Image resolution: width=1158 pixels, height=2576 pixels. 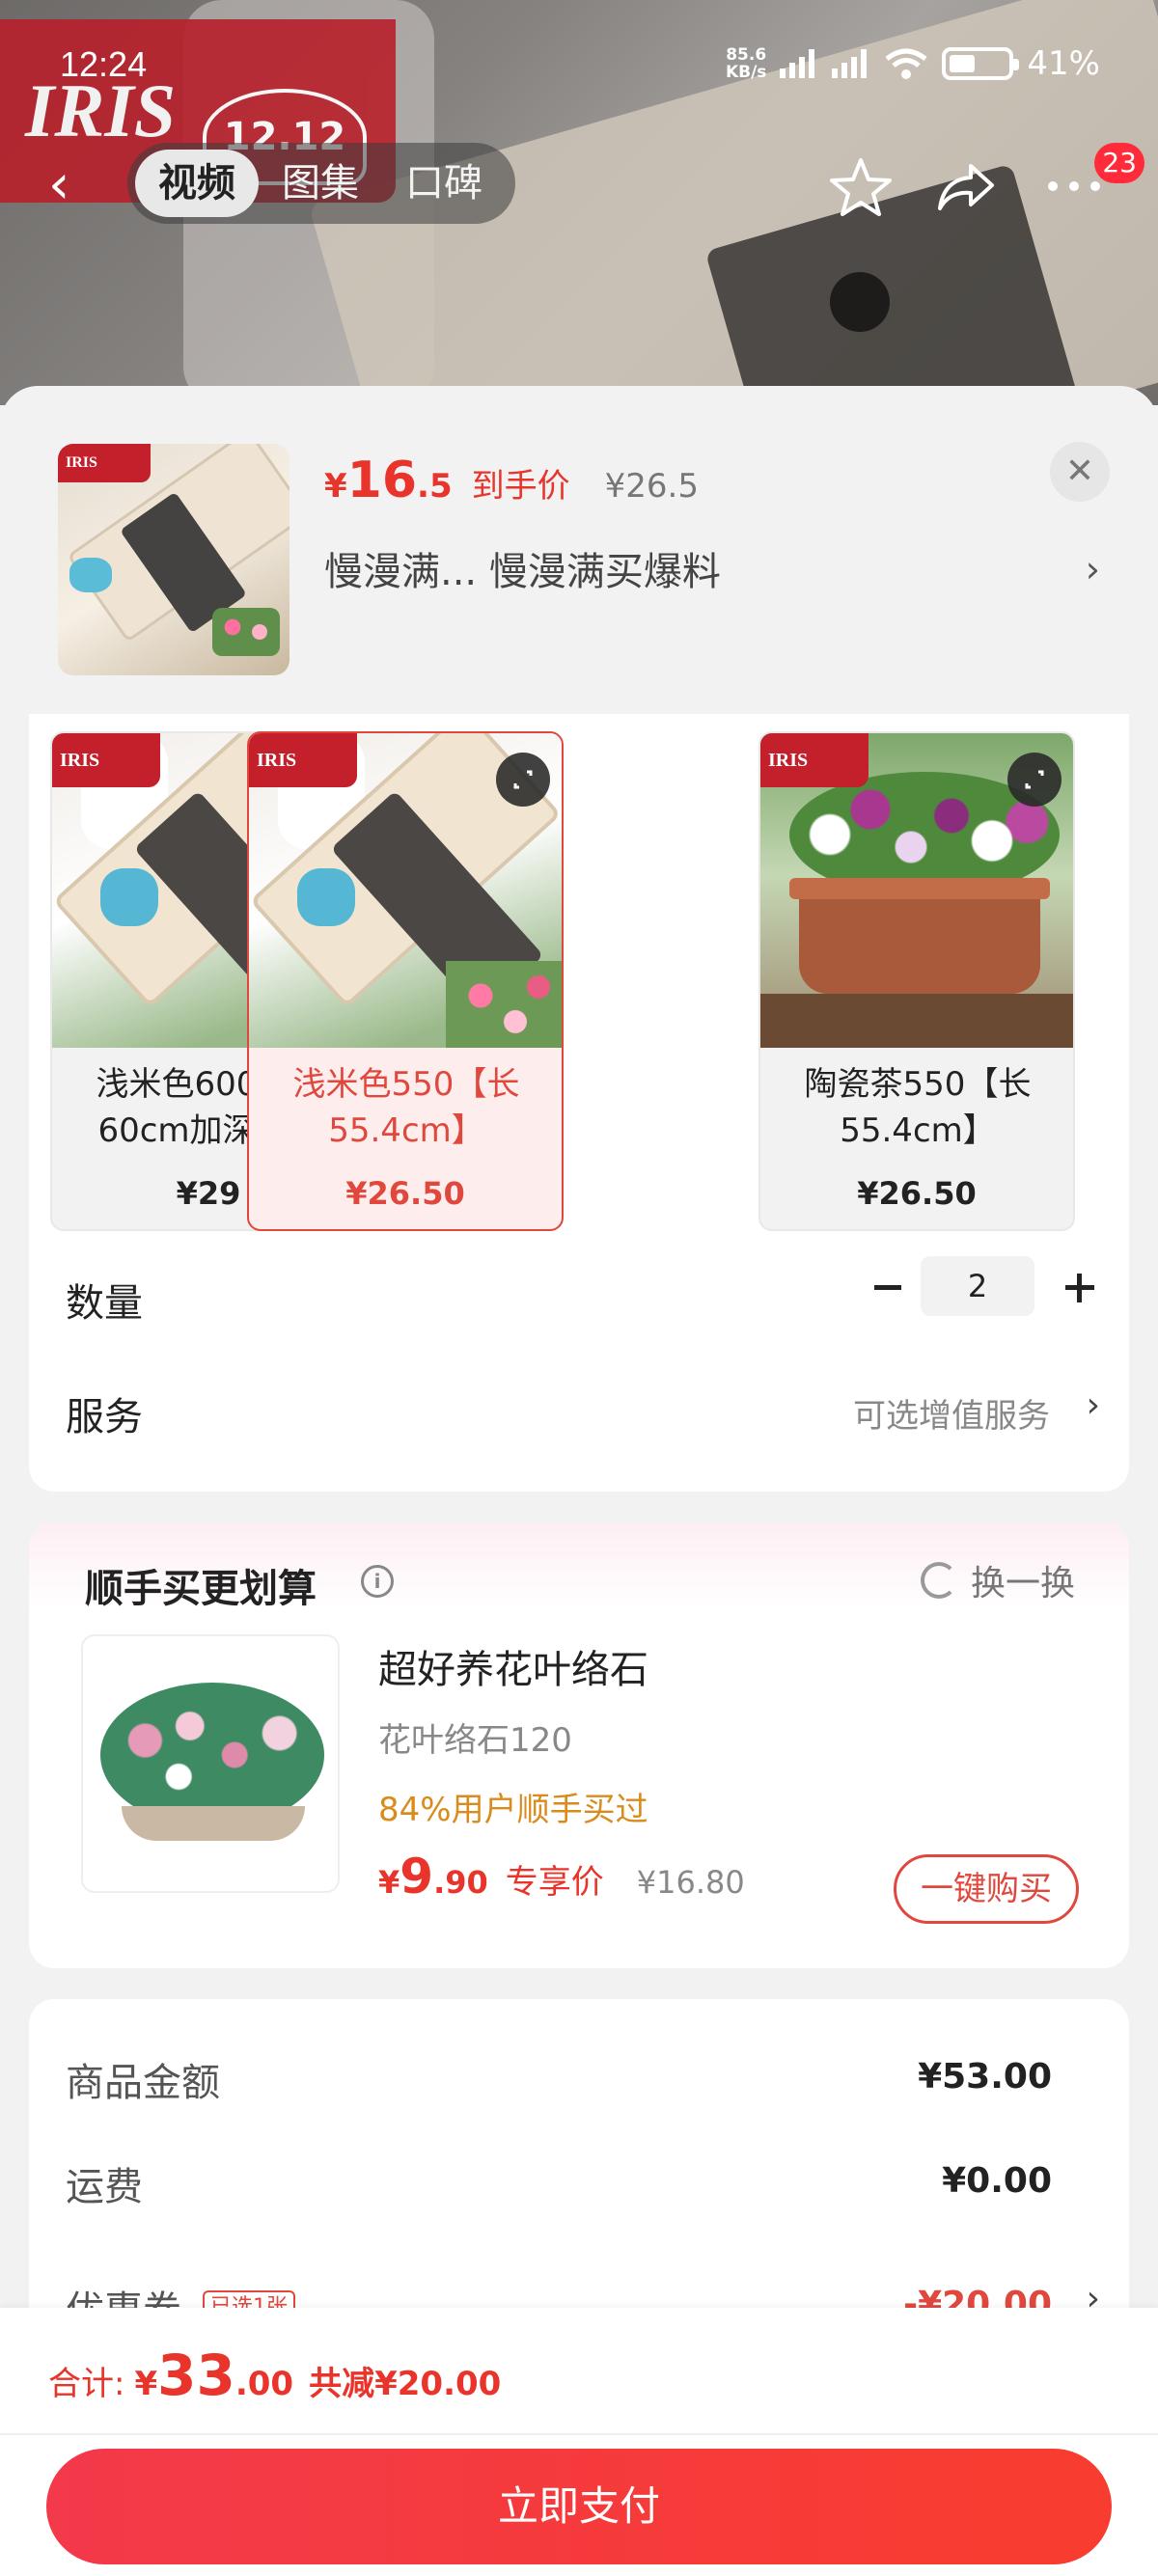 I want to click on service-label: 服务, so click(x=104, y=1417).